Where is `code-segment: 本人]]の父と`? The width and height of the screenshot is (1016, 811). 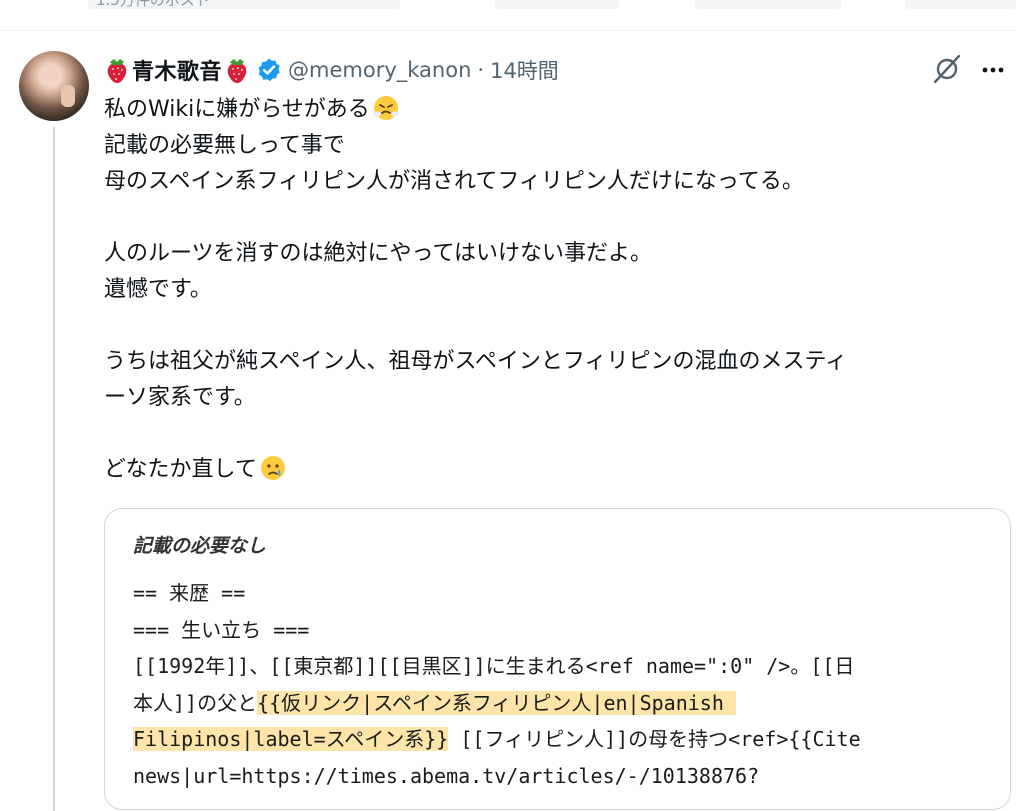 code-segment: 本人]]の父と is located at coordinates (195, 702).